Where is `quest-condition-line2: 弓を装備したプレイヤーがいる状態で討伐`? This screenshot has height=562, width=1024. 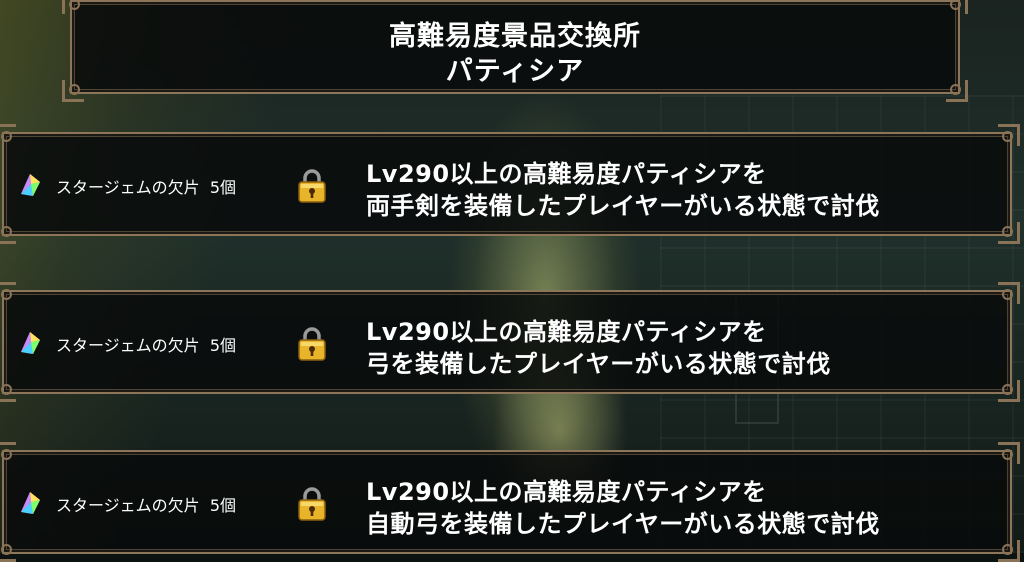 quest-condition-line2: 弓を装備したプレイヤーがいる状態で討伐 is located at coordinates (598, 364).